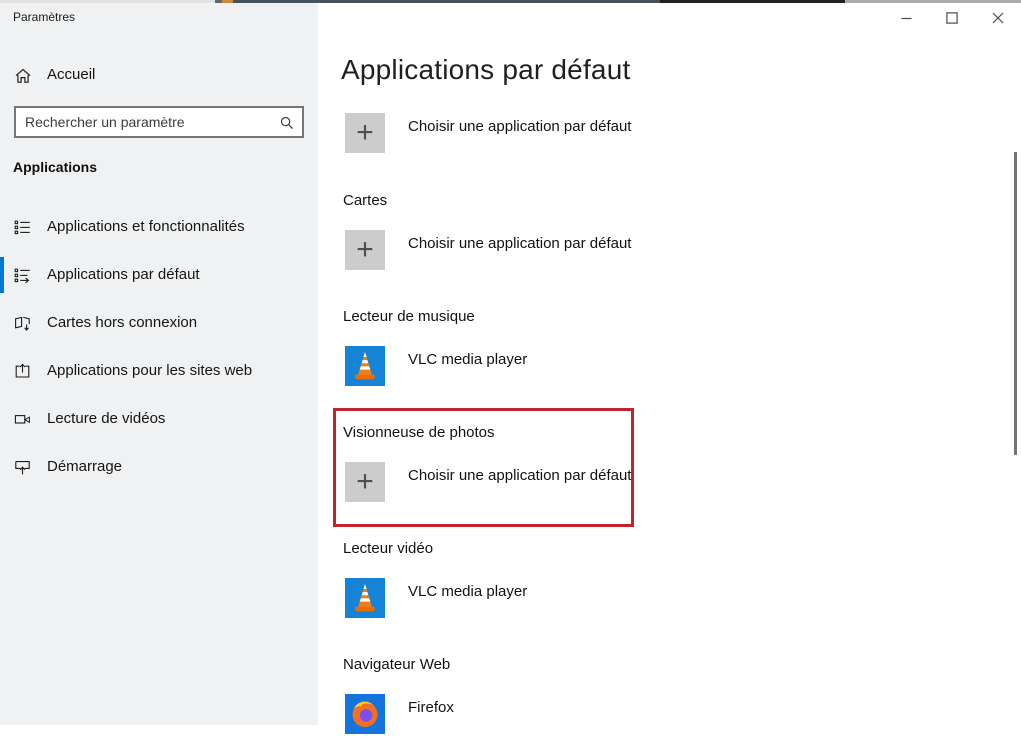 The image size is (1021, 739). I want to click on sidebar-item-label: Démarrage, so click(85, 466).